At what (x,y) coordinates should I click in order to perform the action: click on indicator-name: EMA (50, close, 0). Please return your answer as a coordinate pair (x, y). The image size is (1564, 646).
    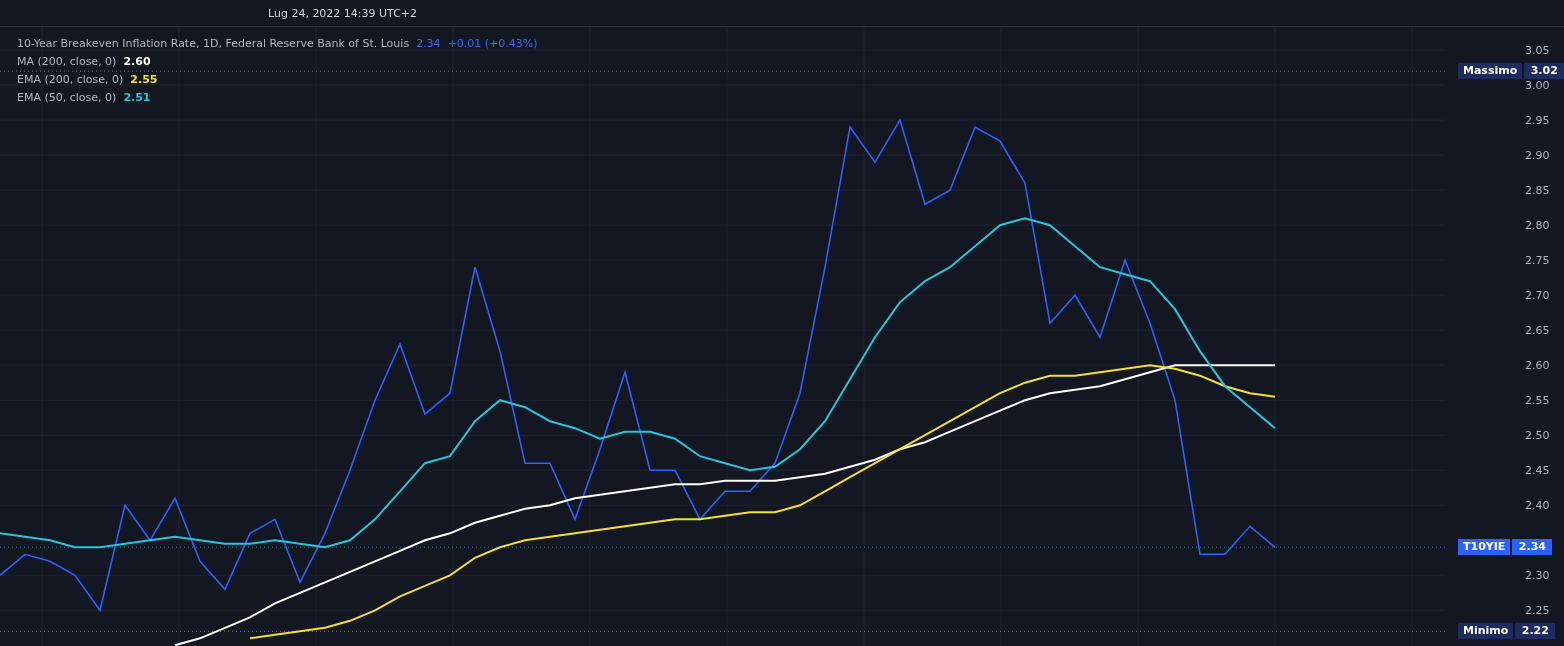
    Looking at the image, I should click on (67, 97).